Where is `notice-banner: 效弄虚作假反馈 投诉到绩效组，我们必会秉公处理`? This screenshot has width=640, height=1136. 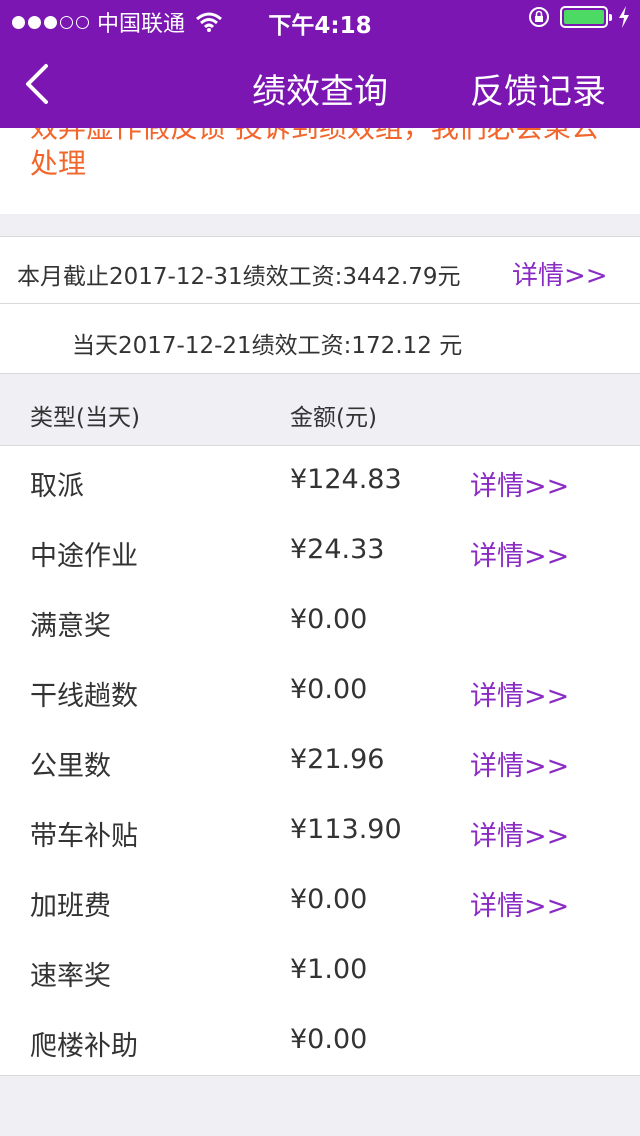 notice-banner: 效弄虚作假反馈 投诉到绩效组，我们必会秉公处理 is located at coordinates (320, 171).